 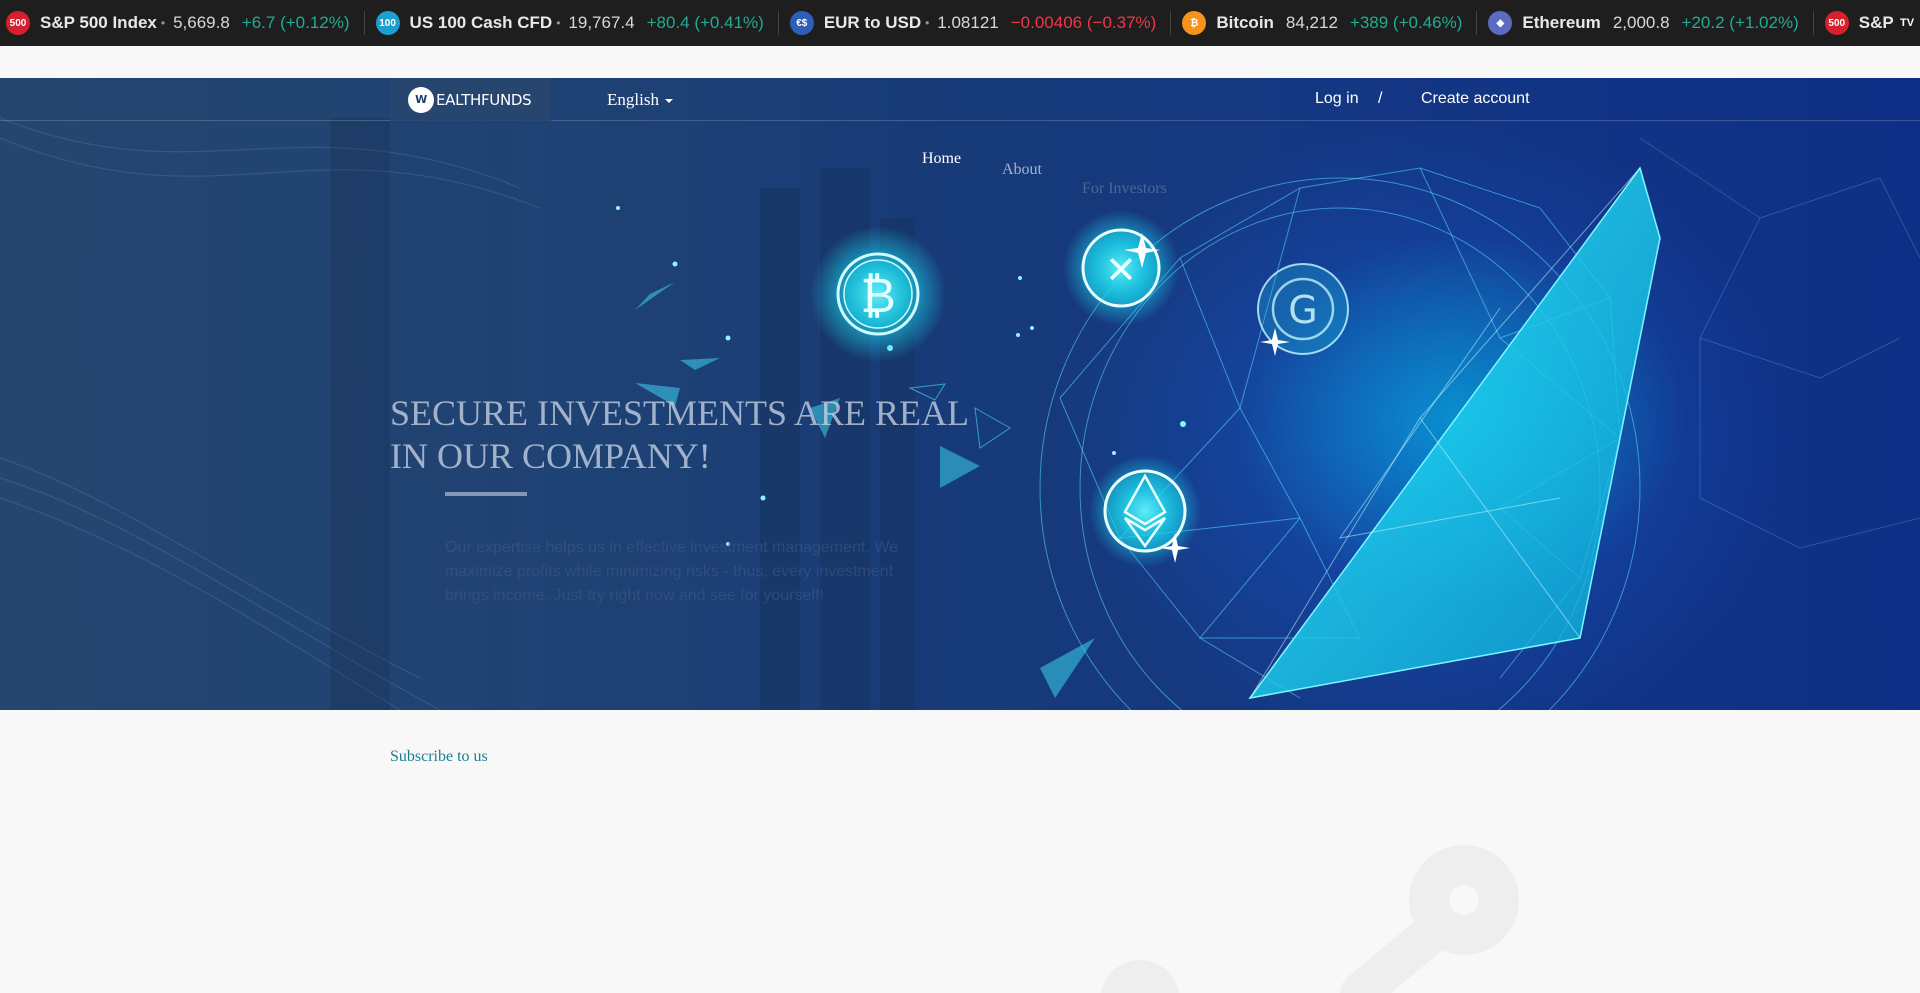 What do you see at coordinates (295, 22) in the screenshot?
I see `ticker-change: +6.7 (+0.12%)` at bounding box center [295, 22].